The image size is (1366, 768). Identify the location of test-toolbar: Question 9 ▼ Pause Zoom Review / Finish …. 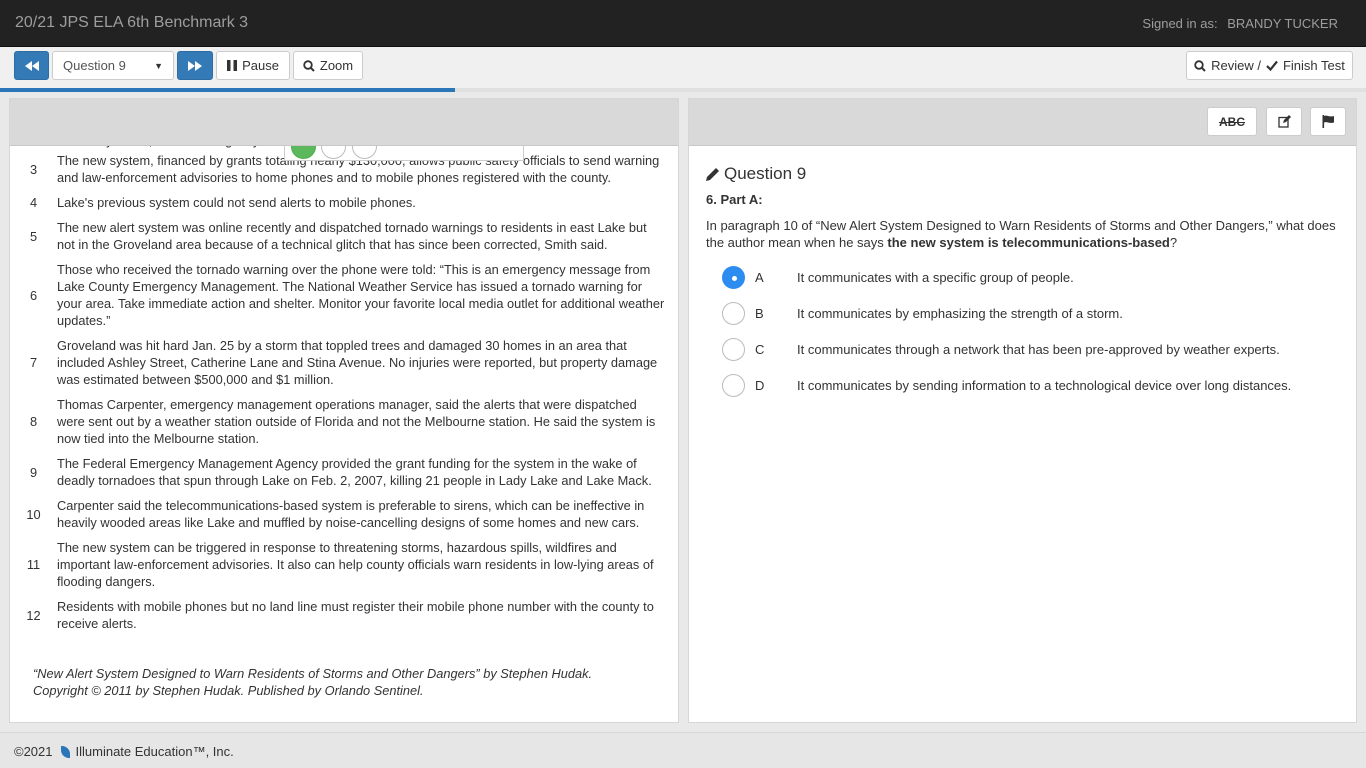
(683, 67).